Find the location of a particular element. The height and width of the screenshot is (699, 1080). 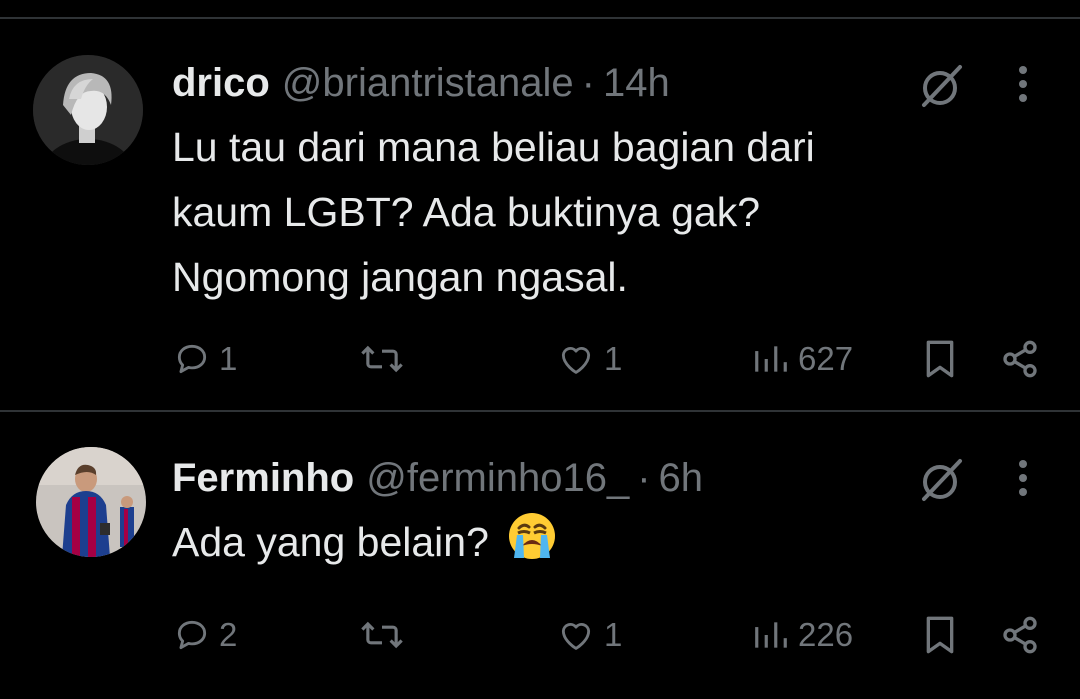

tweet-header: drico @briantristanale · 14h is located at coordinates (421, 83).